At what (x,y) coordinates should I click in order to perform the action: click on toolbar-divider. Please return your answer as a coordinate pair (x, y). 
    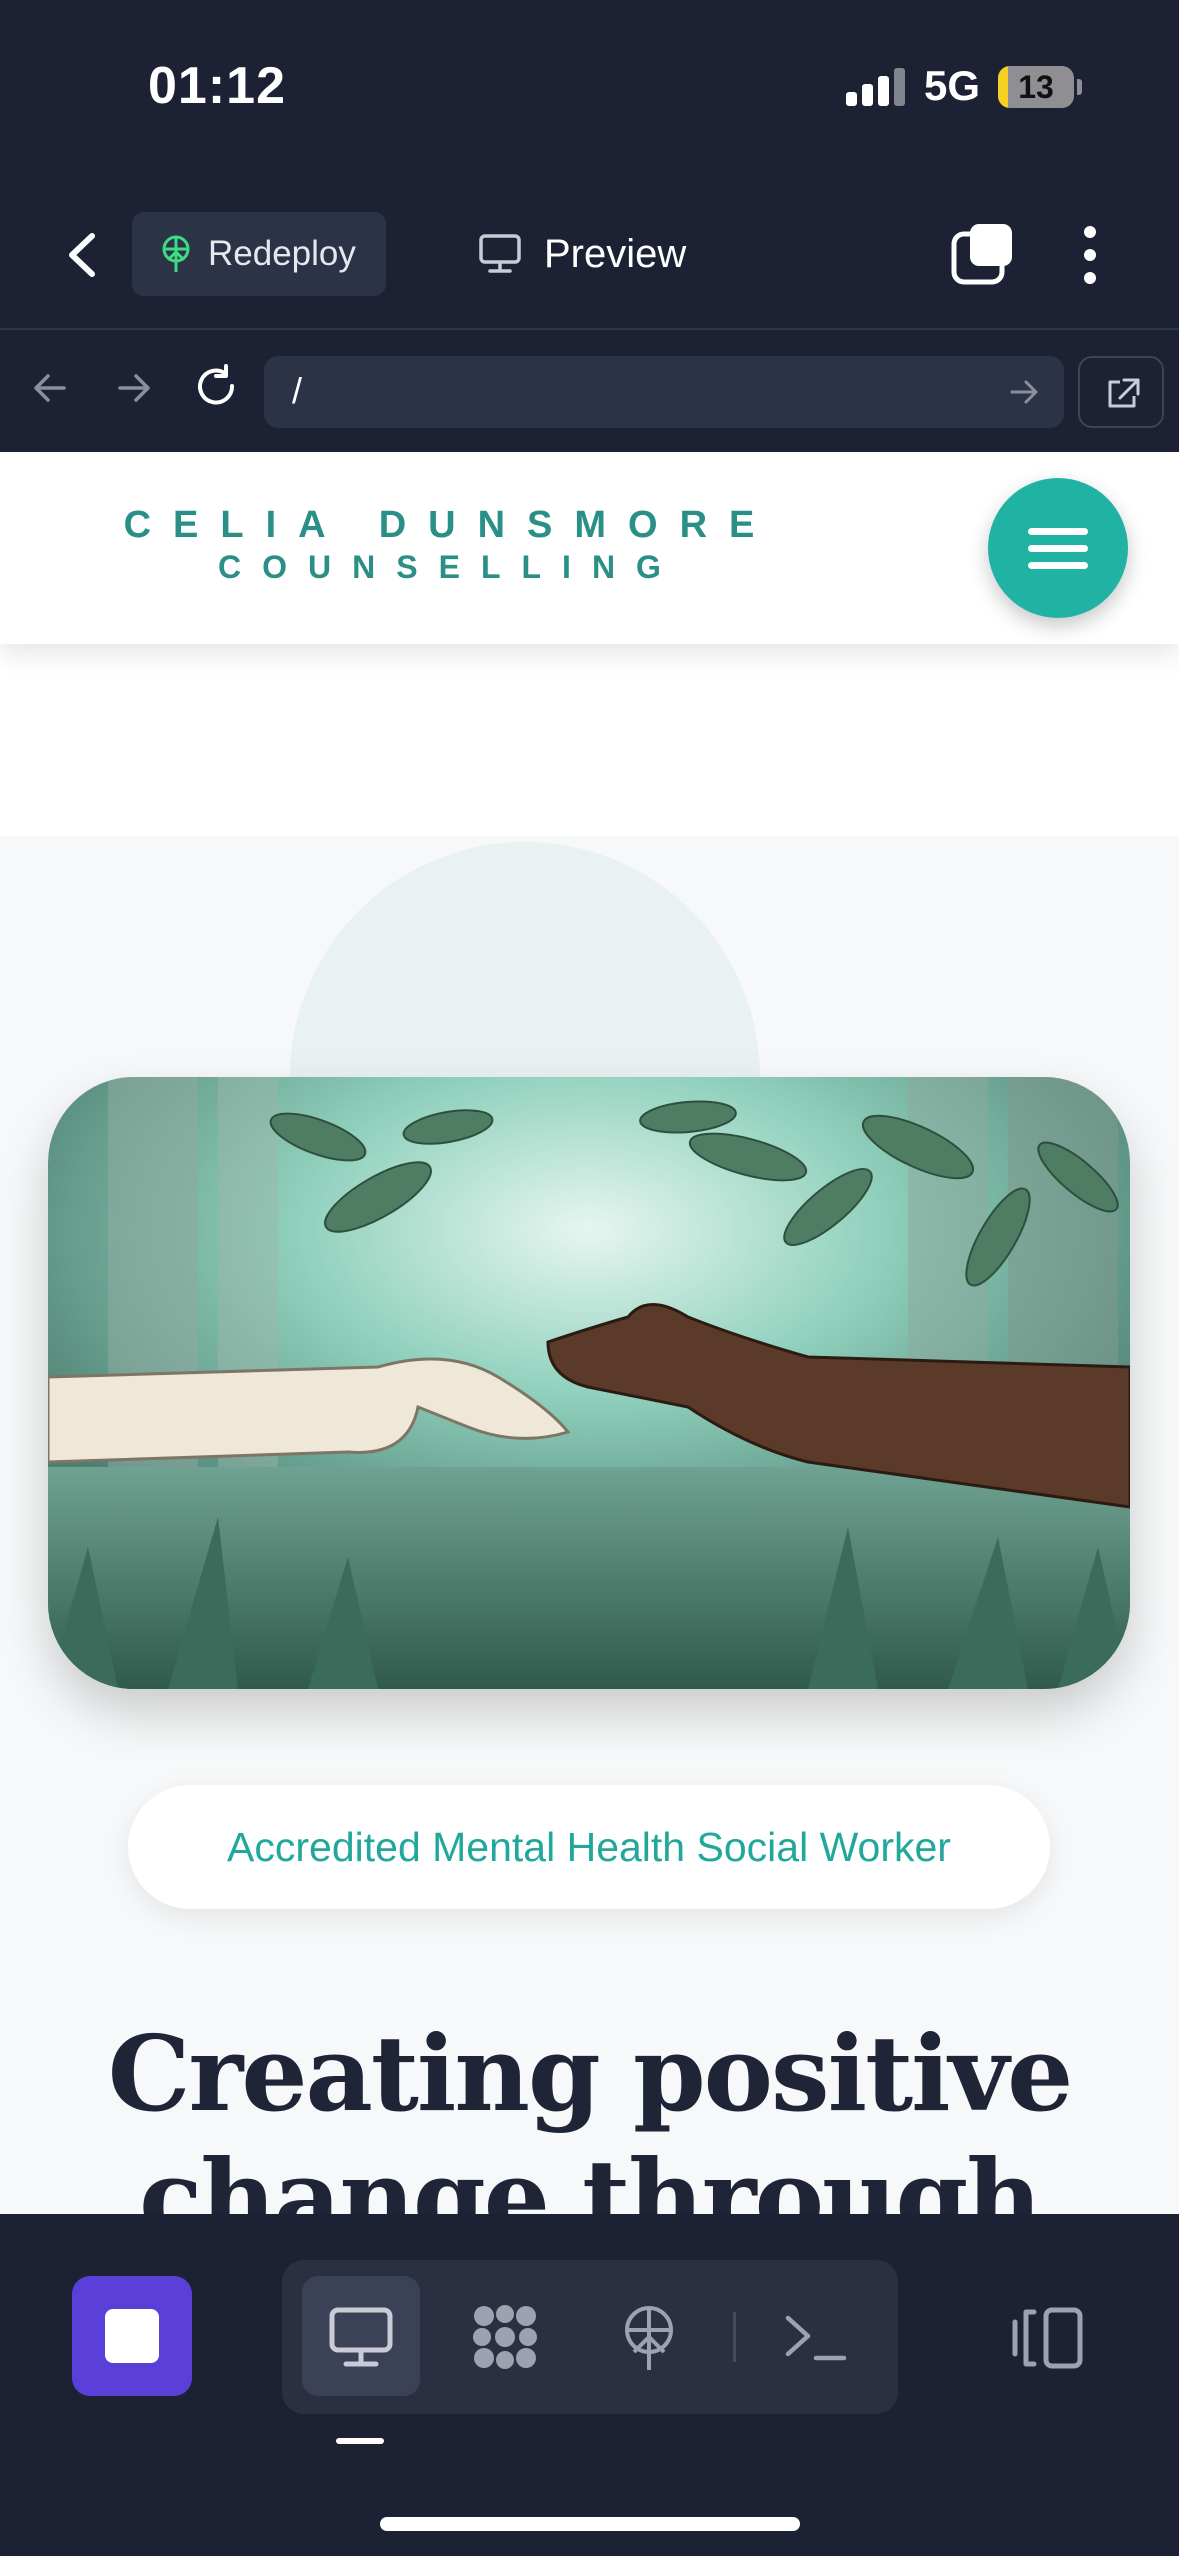
    Looking at the image, I should click on (734, 2337).